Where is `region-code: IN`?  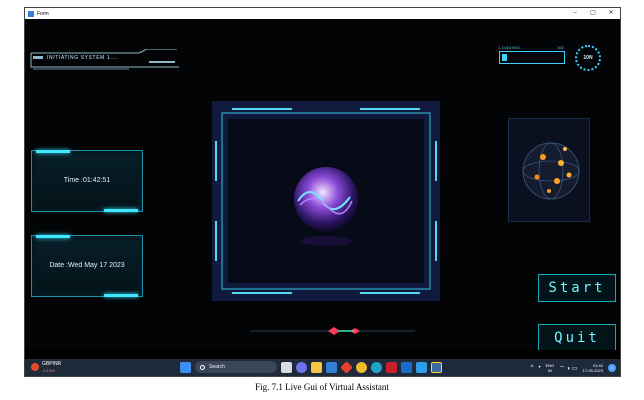
region-code: IN is located at coordinates (549, 370).